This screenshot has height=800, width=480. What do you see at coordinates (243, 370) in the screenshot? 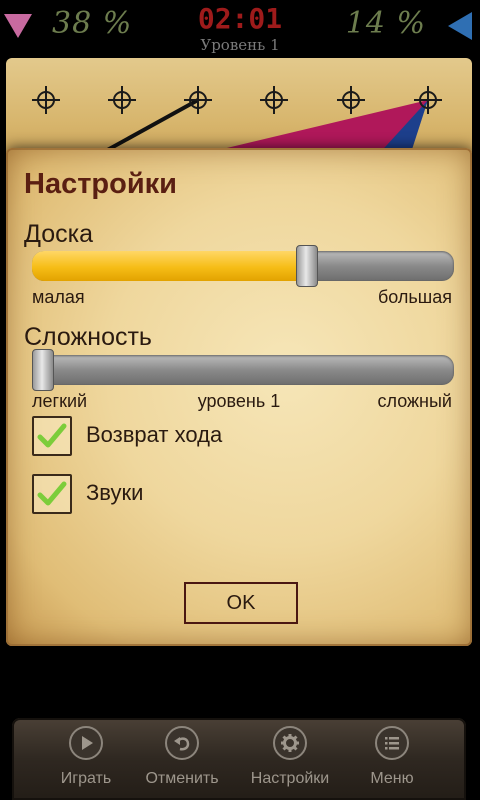
I see `difficulty-slider` at bounding box center [243, 370].